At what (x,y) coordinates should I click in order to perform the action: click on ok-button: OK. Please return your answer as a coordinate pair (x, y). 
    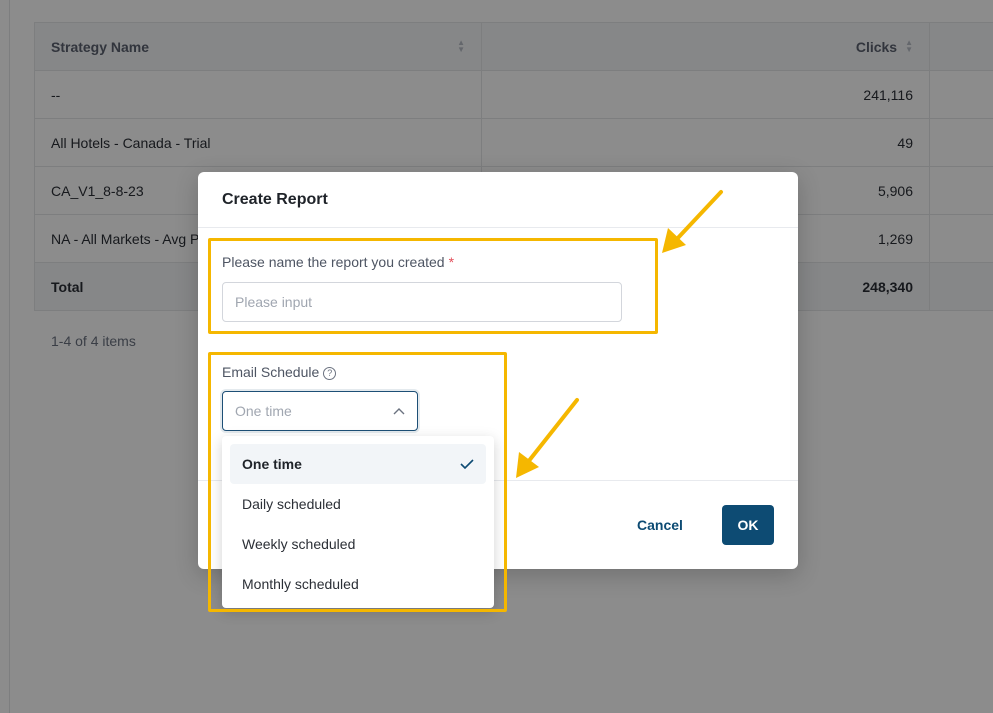
    Looking at the image, I should click on (748, 525).